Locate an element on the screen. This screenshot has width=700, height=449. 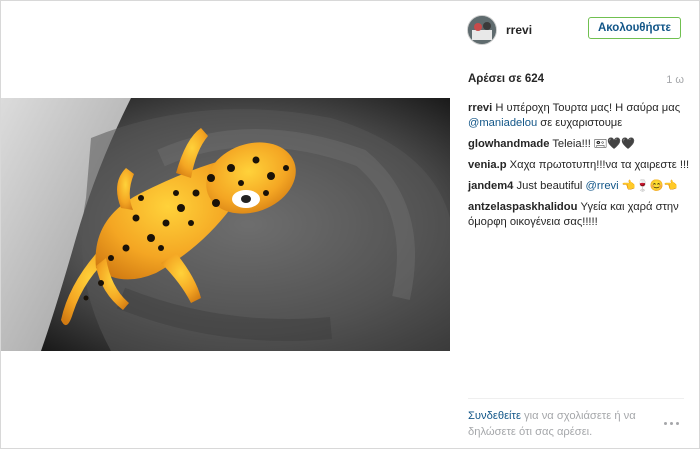
likes-row: Αρέσει σε 624 1 ω is located at coordinates (576, 81).